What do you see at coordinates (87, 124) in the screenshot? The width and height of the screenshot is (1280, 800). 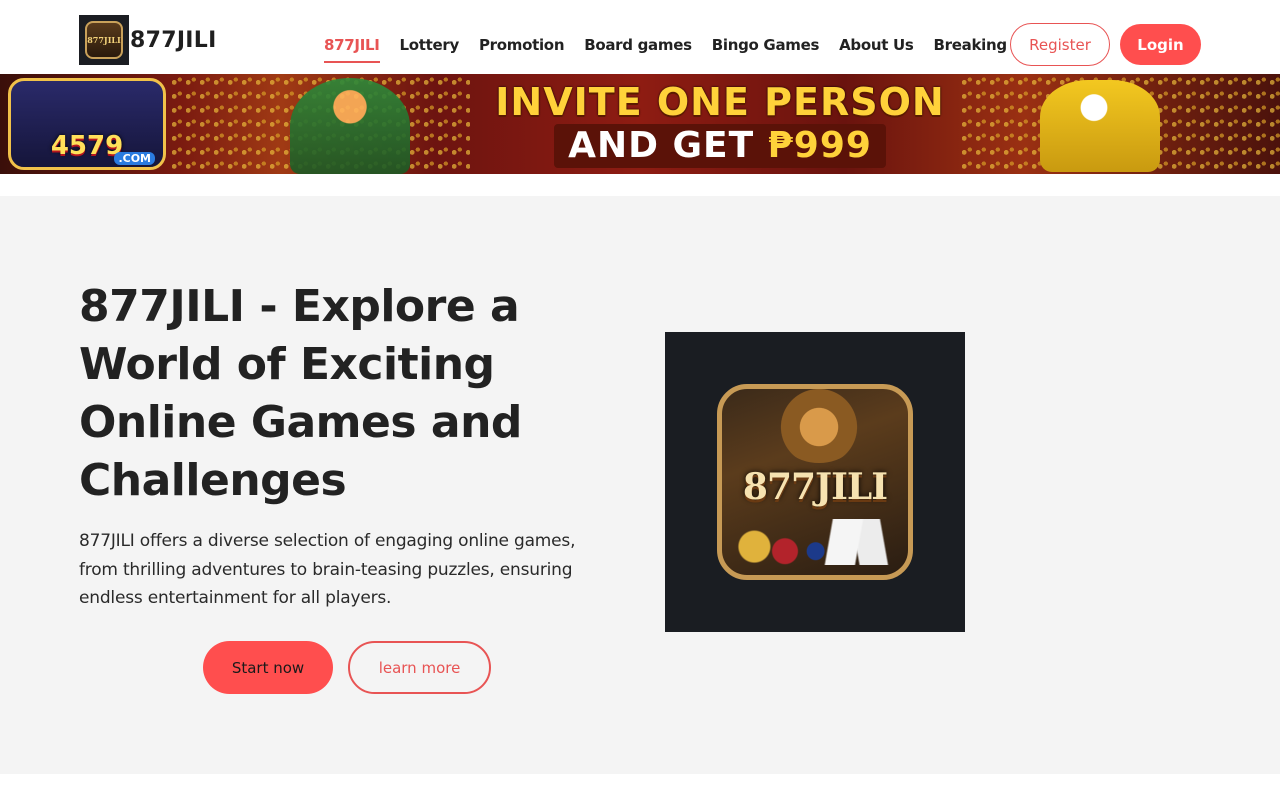 I see `site-badge: 4579 .COM` at bounding box center [87, 124].